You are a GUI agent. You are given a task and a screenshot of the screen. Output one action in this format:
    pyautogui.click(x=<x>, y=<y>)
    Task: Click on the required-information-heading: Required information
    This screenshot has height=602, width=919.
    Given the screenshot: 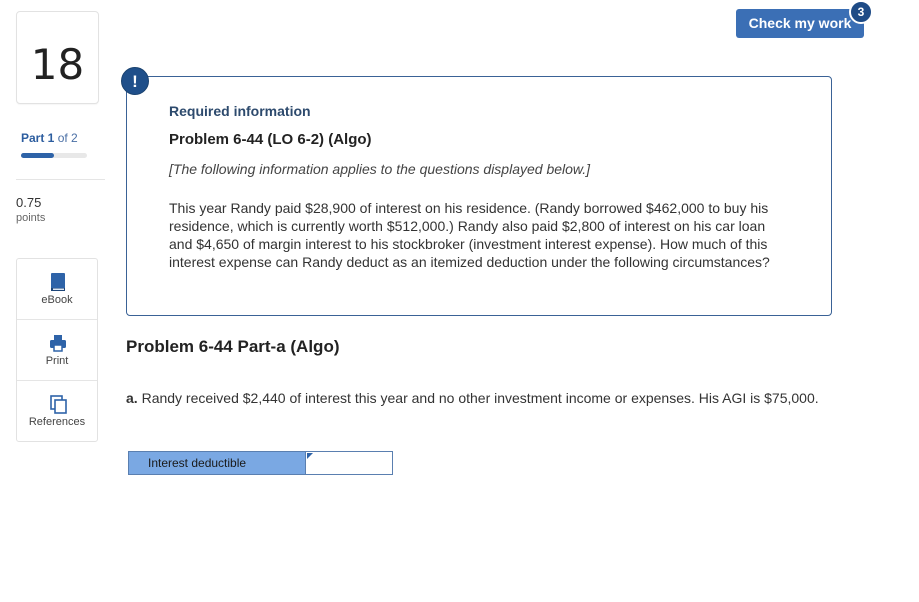 What is the action you would take?
    pyautogui.click(x=240, y=111)
    